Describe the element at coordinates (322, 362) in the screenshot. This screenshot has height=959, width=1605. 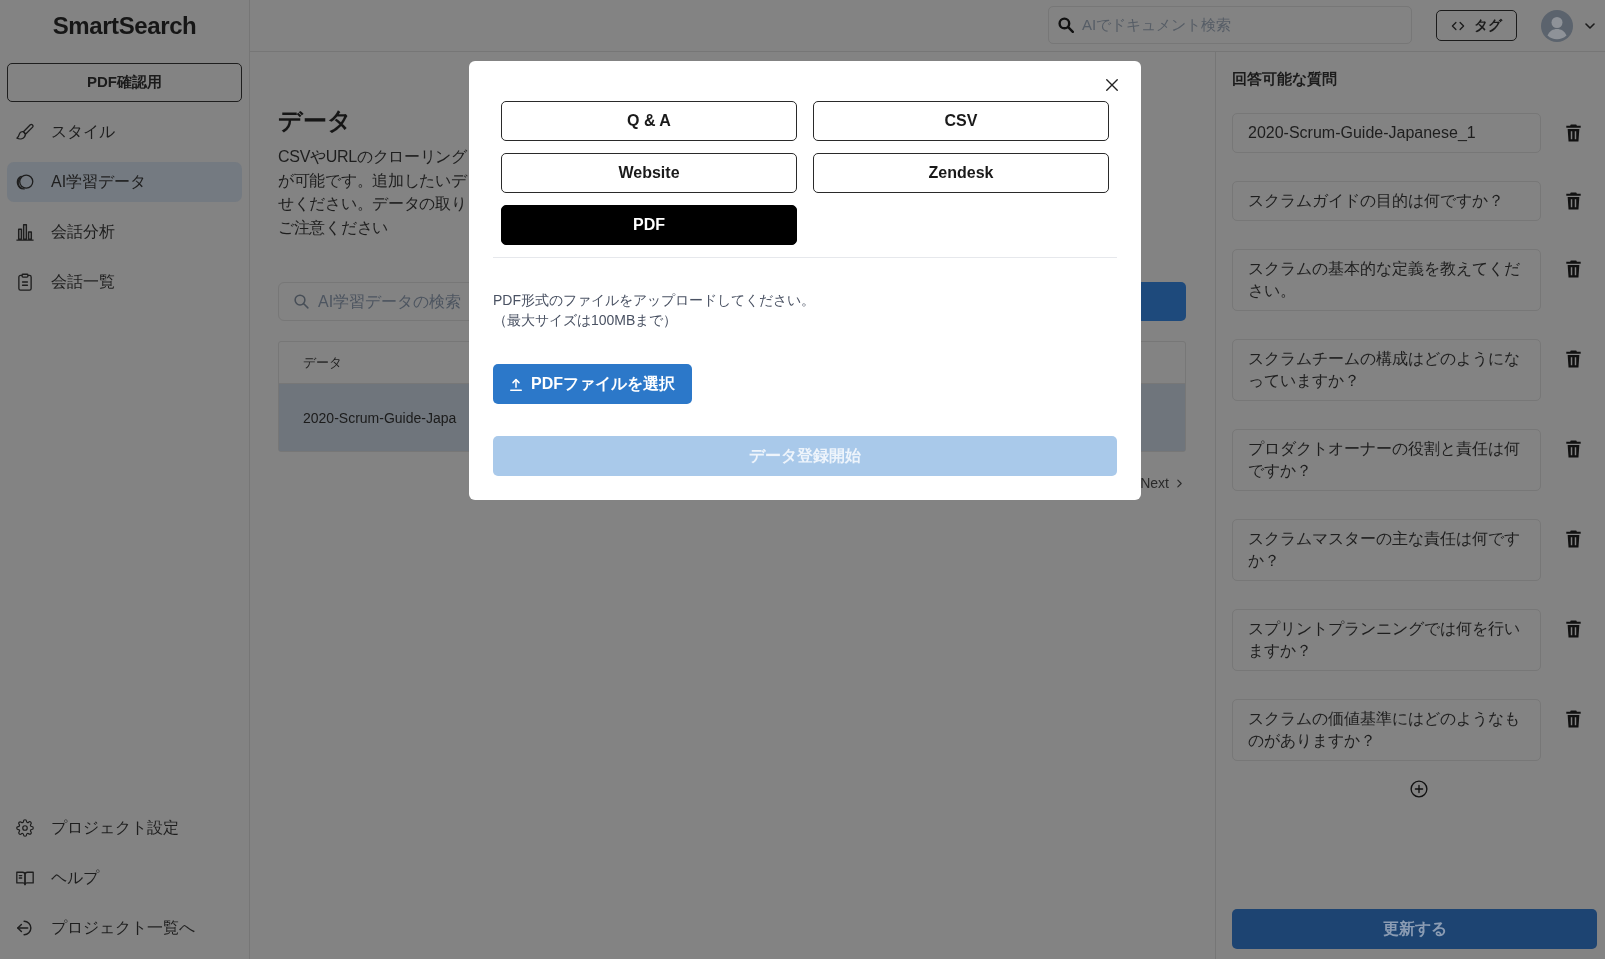
I see `column-header: データ` at that location.